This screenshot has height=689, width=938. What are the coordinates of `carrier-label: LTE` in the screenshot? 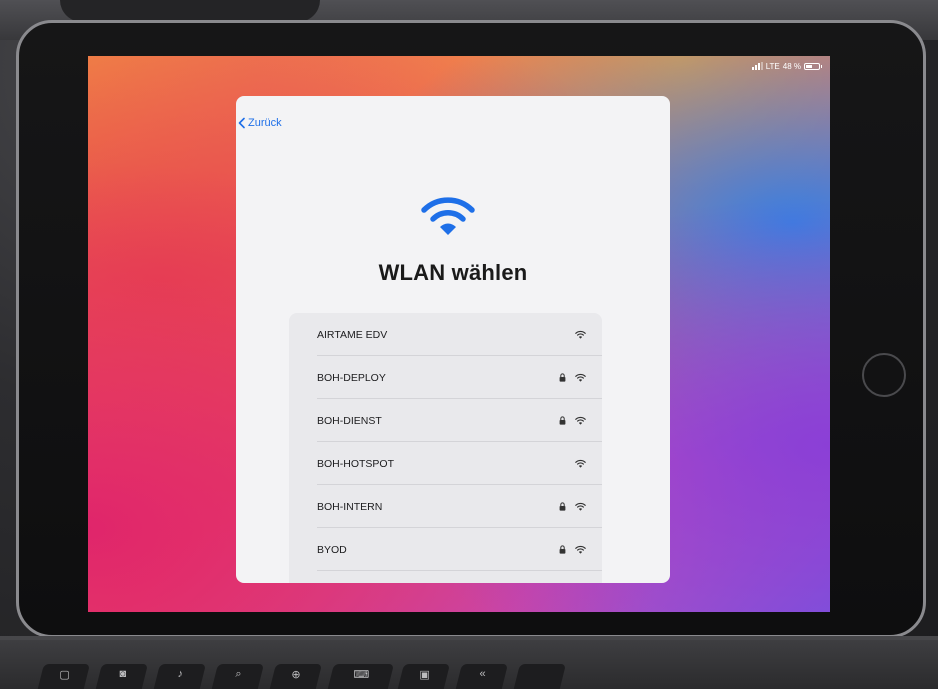 It's located at (772, 66).